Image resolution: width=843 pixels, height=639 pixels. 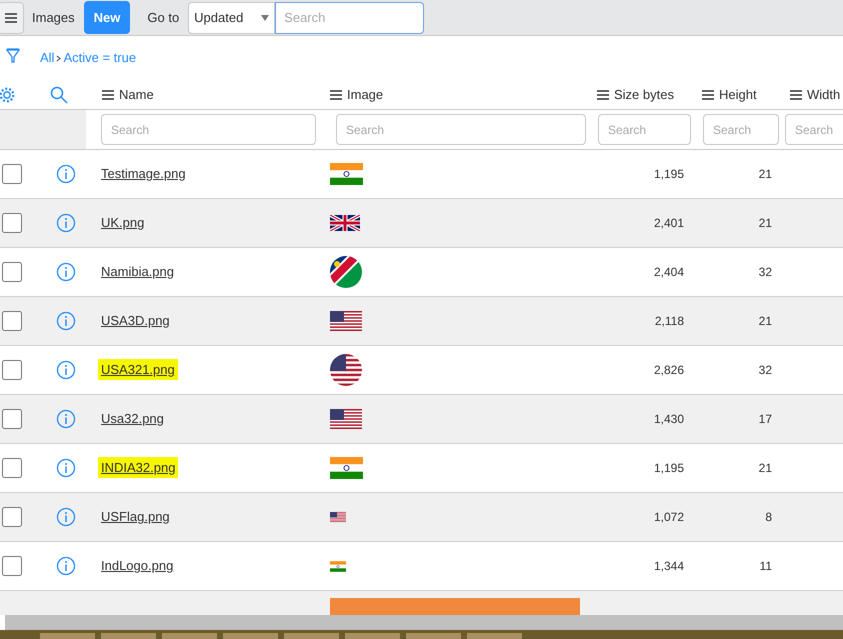 What do you see at coordinates (668, 223) in the screenshot?
I see `size-cell-text: 2,401` at bounding box center [668, 223].